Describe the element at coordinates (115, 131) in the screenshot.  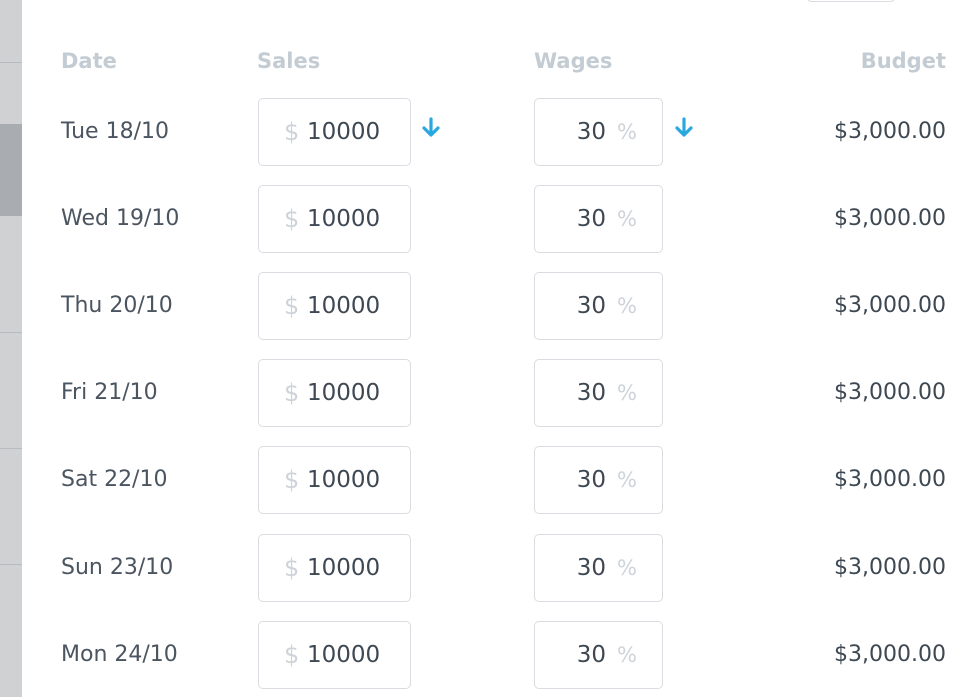
I see `row-date: Tue 18/10` at that location.